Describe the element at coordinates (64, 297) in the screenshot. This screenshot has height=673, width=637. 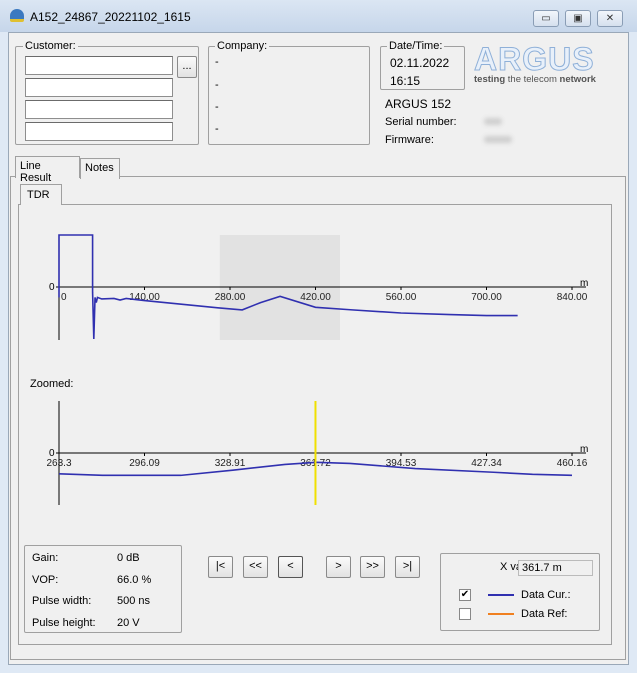
I see `x-tick-label: 0` at that location.